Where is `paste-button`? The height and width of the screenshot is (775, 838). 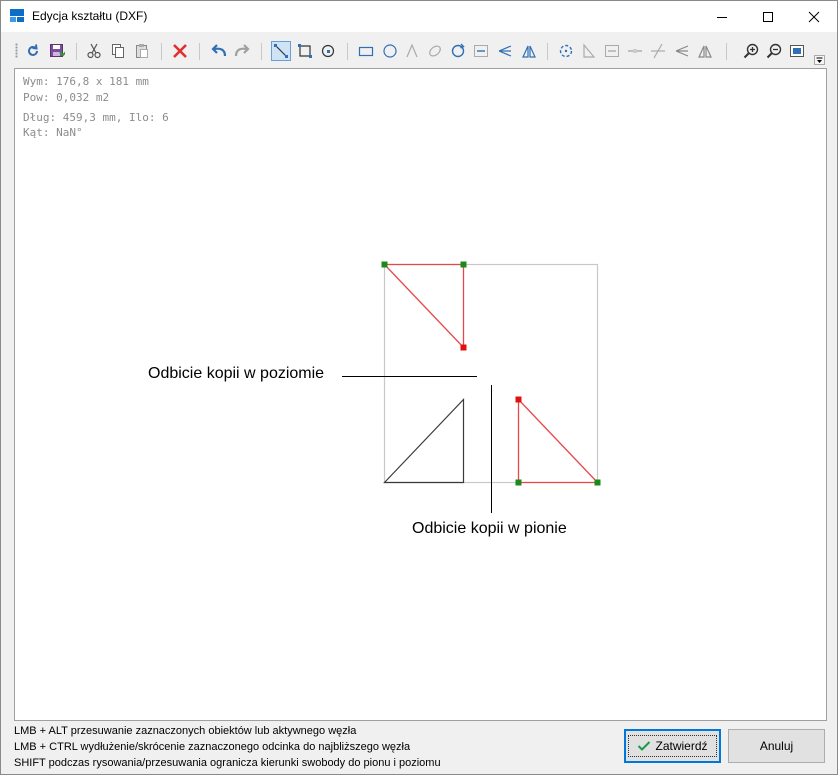
paste-button is located at coordinates (142, 51).